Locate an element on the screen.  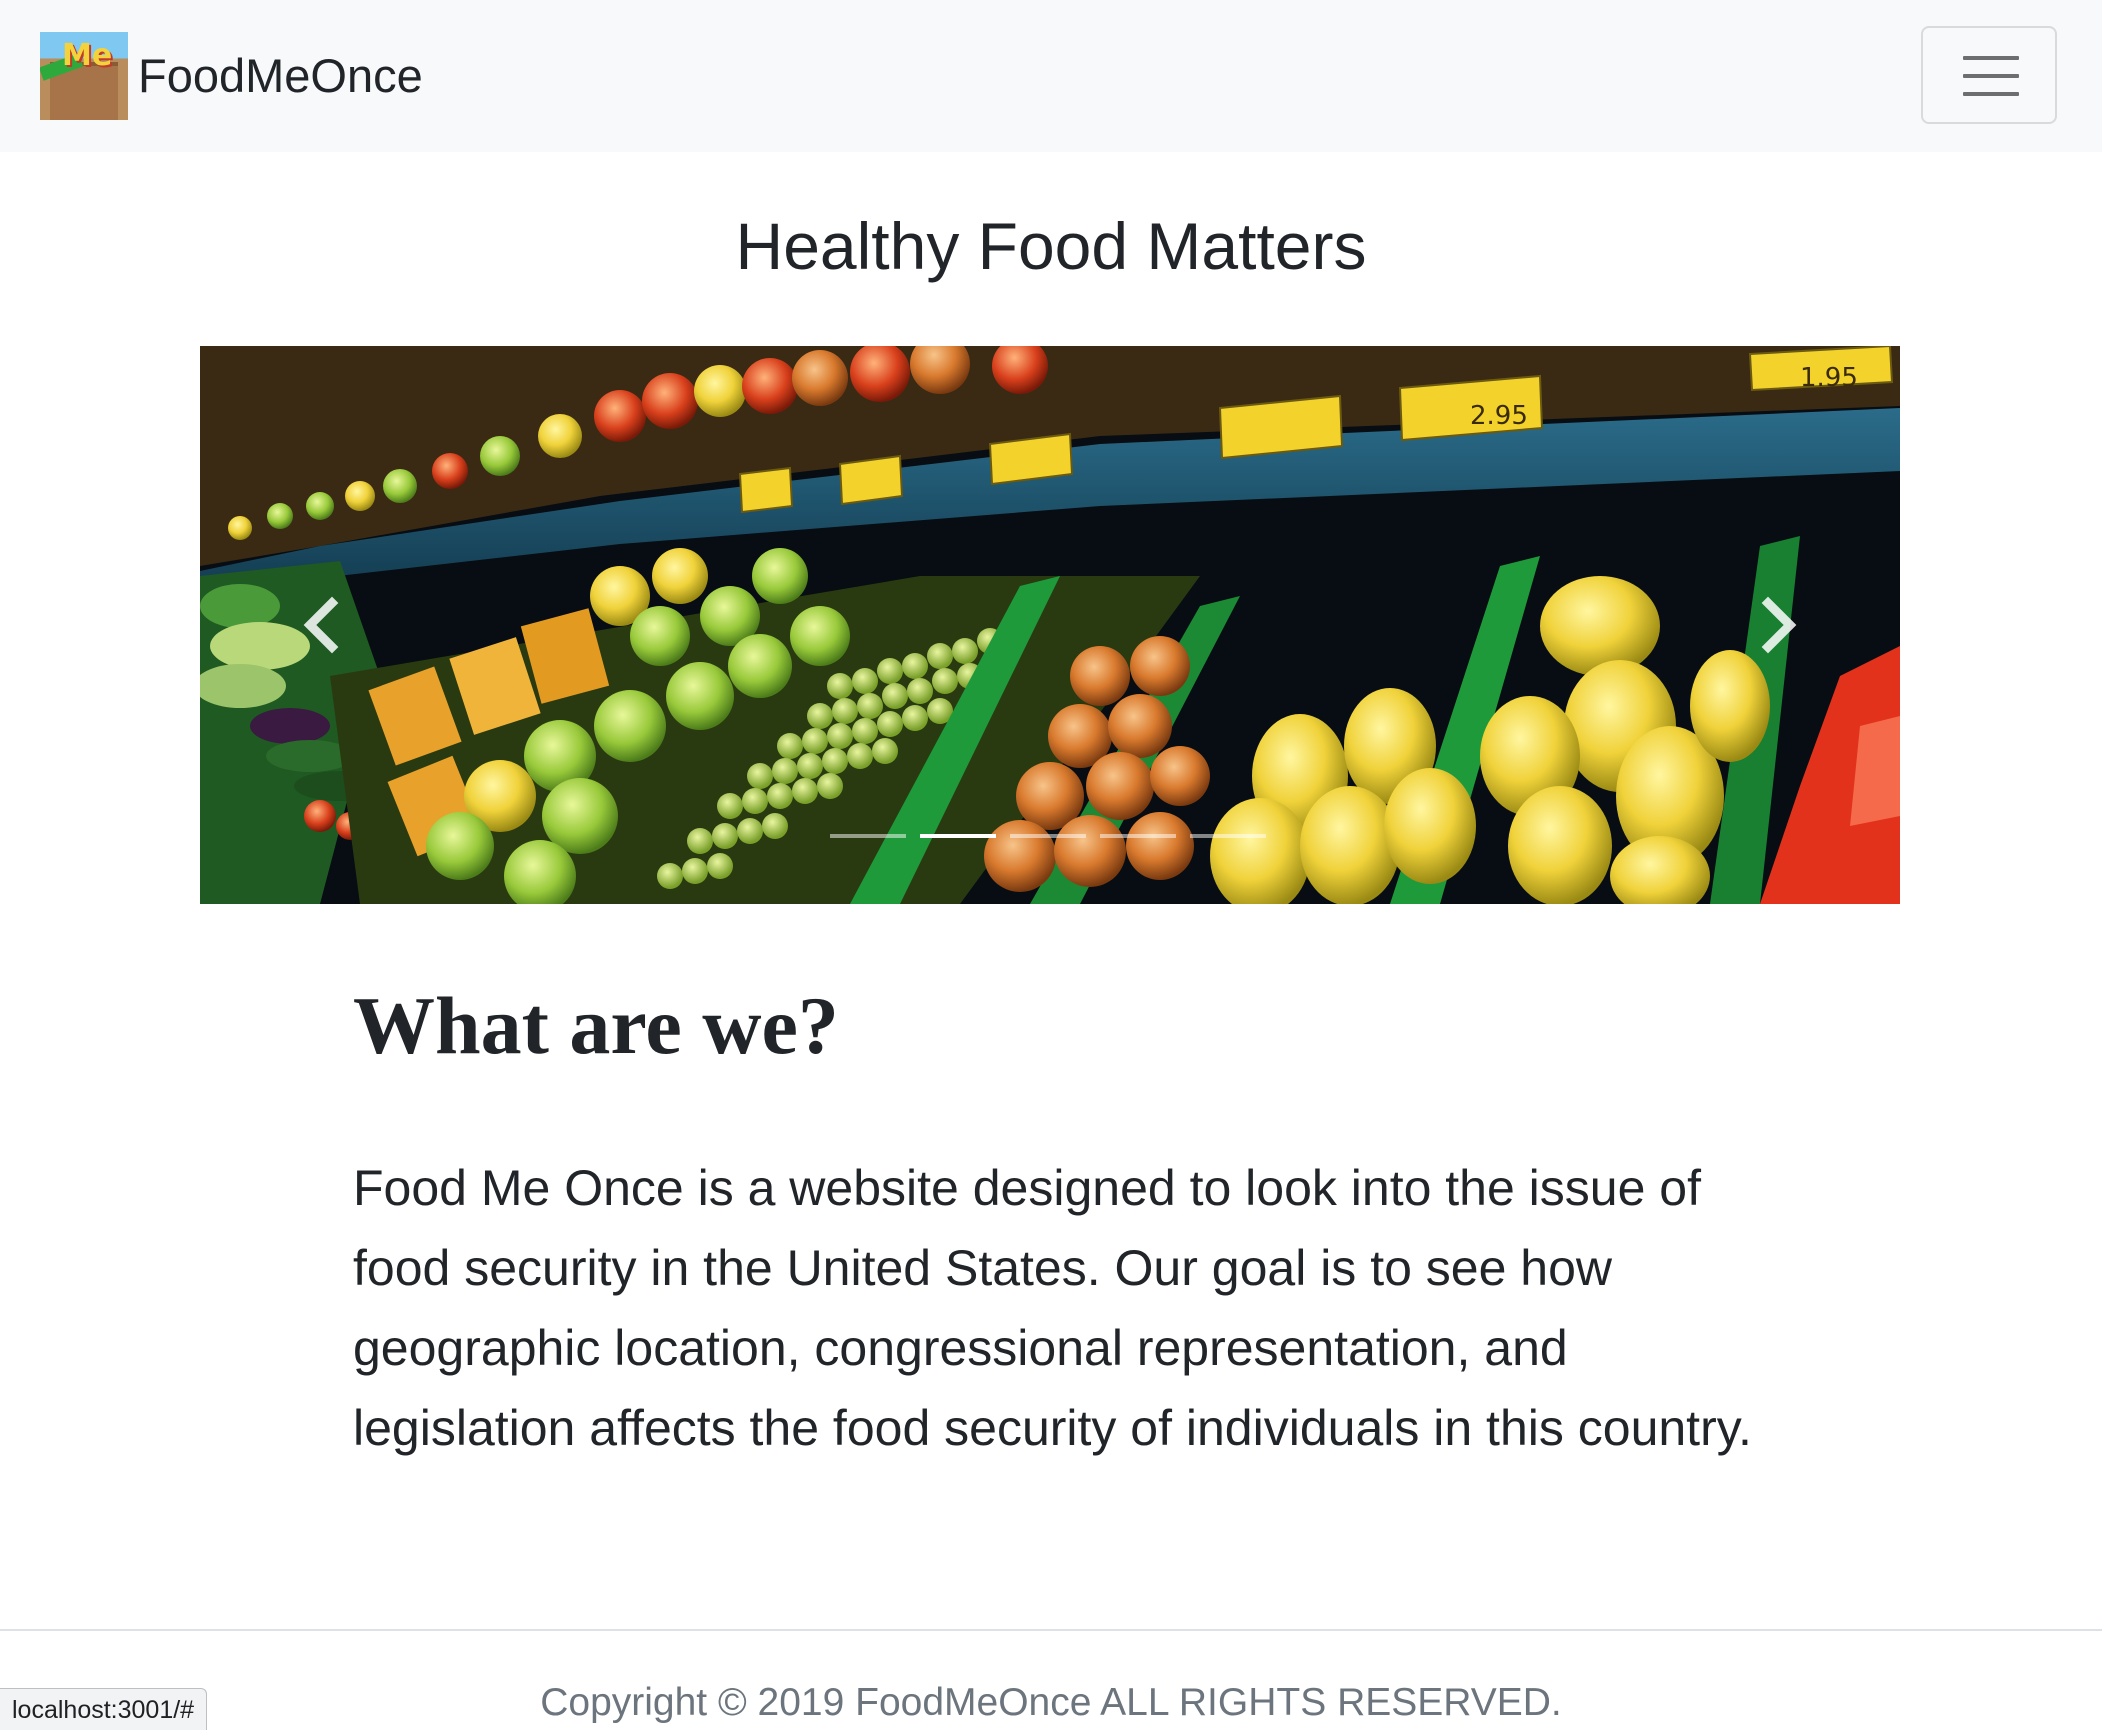
carousel-prev-button is located at coordinates (320, 625).